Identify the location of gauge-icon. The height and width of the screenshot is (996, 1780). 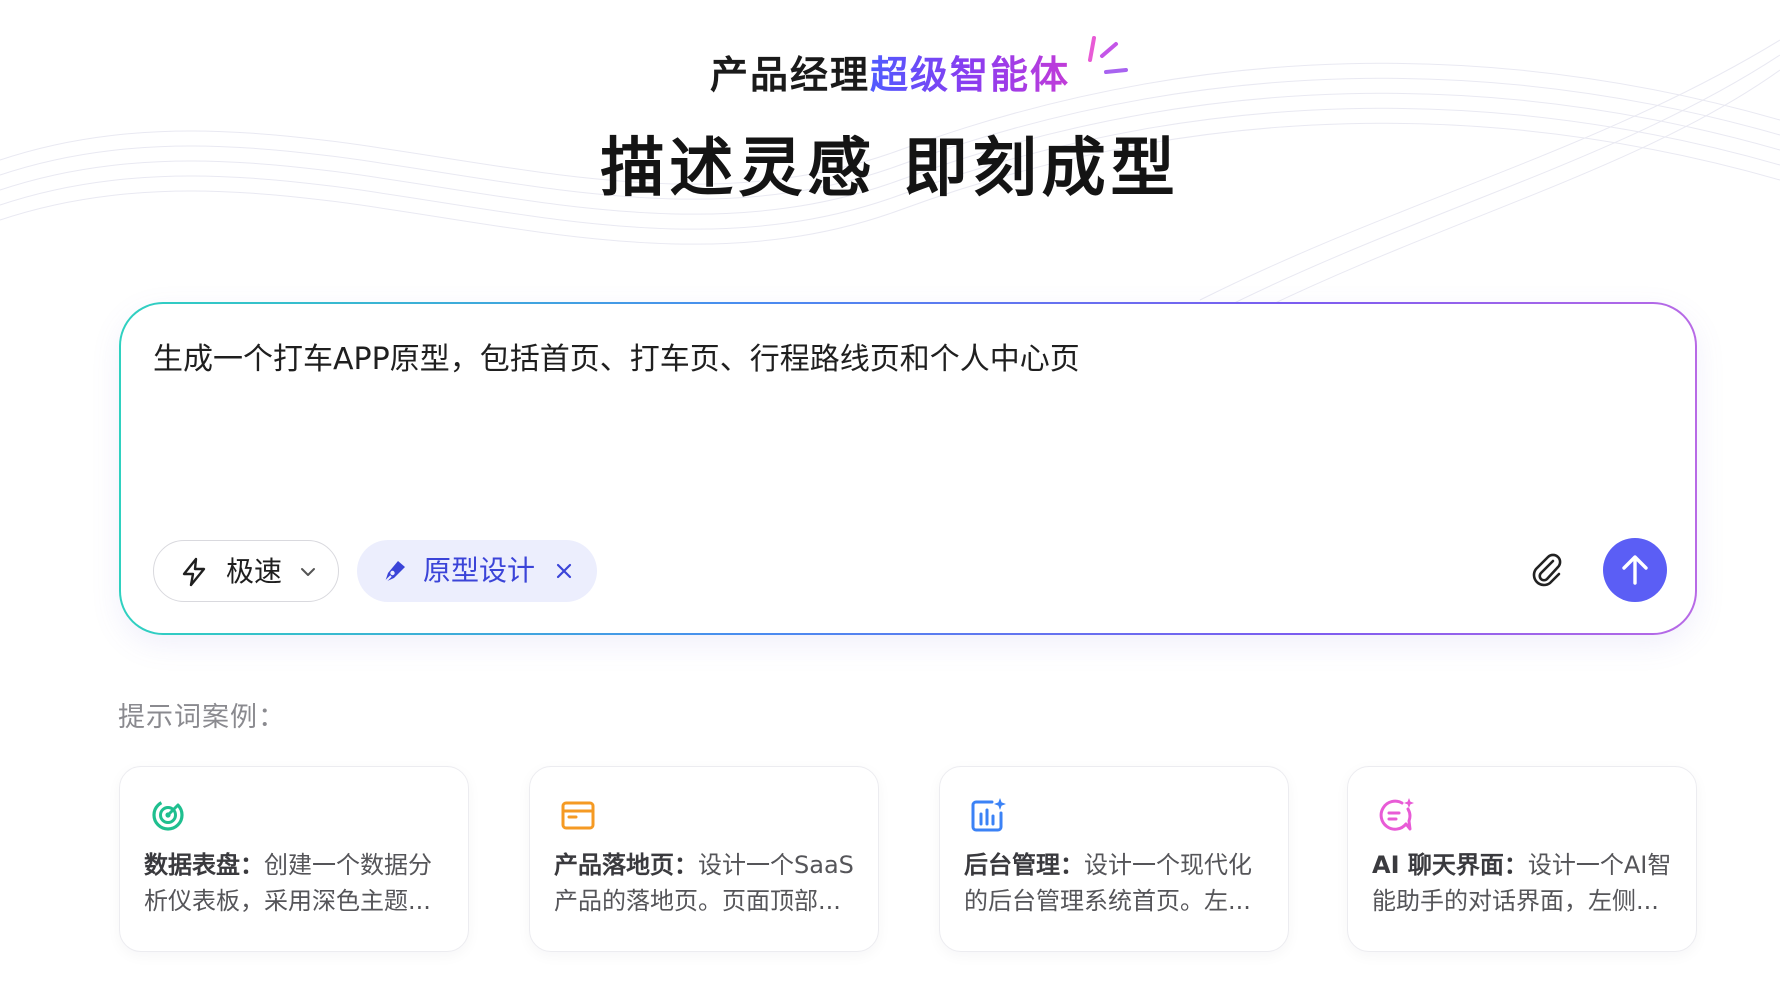
(168, 815).